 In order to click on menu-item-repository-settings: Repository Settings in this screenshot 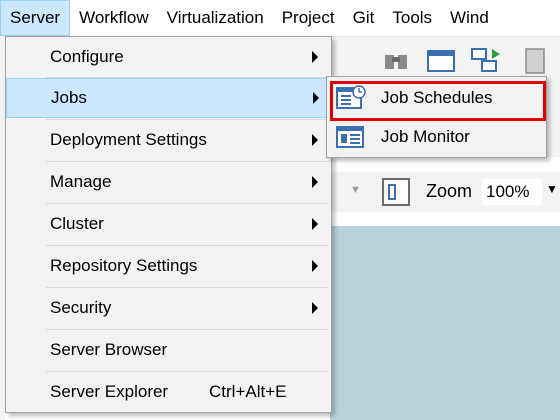, I will do `click(168, 266)`.